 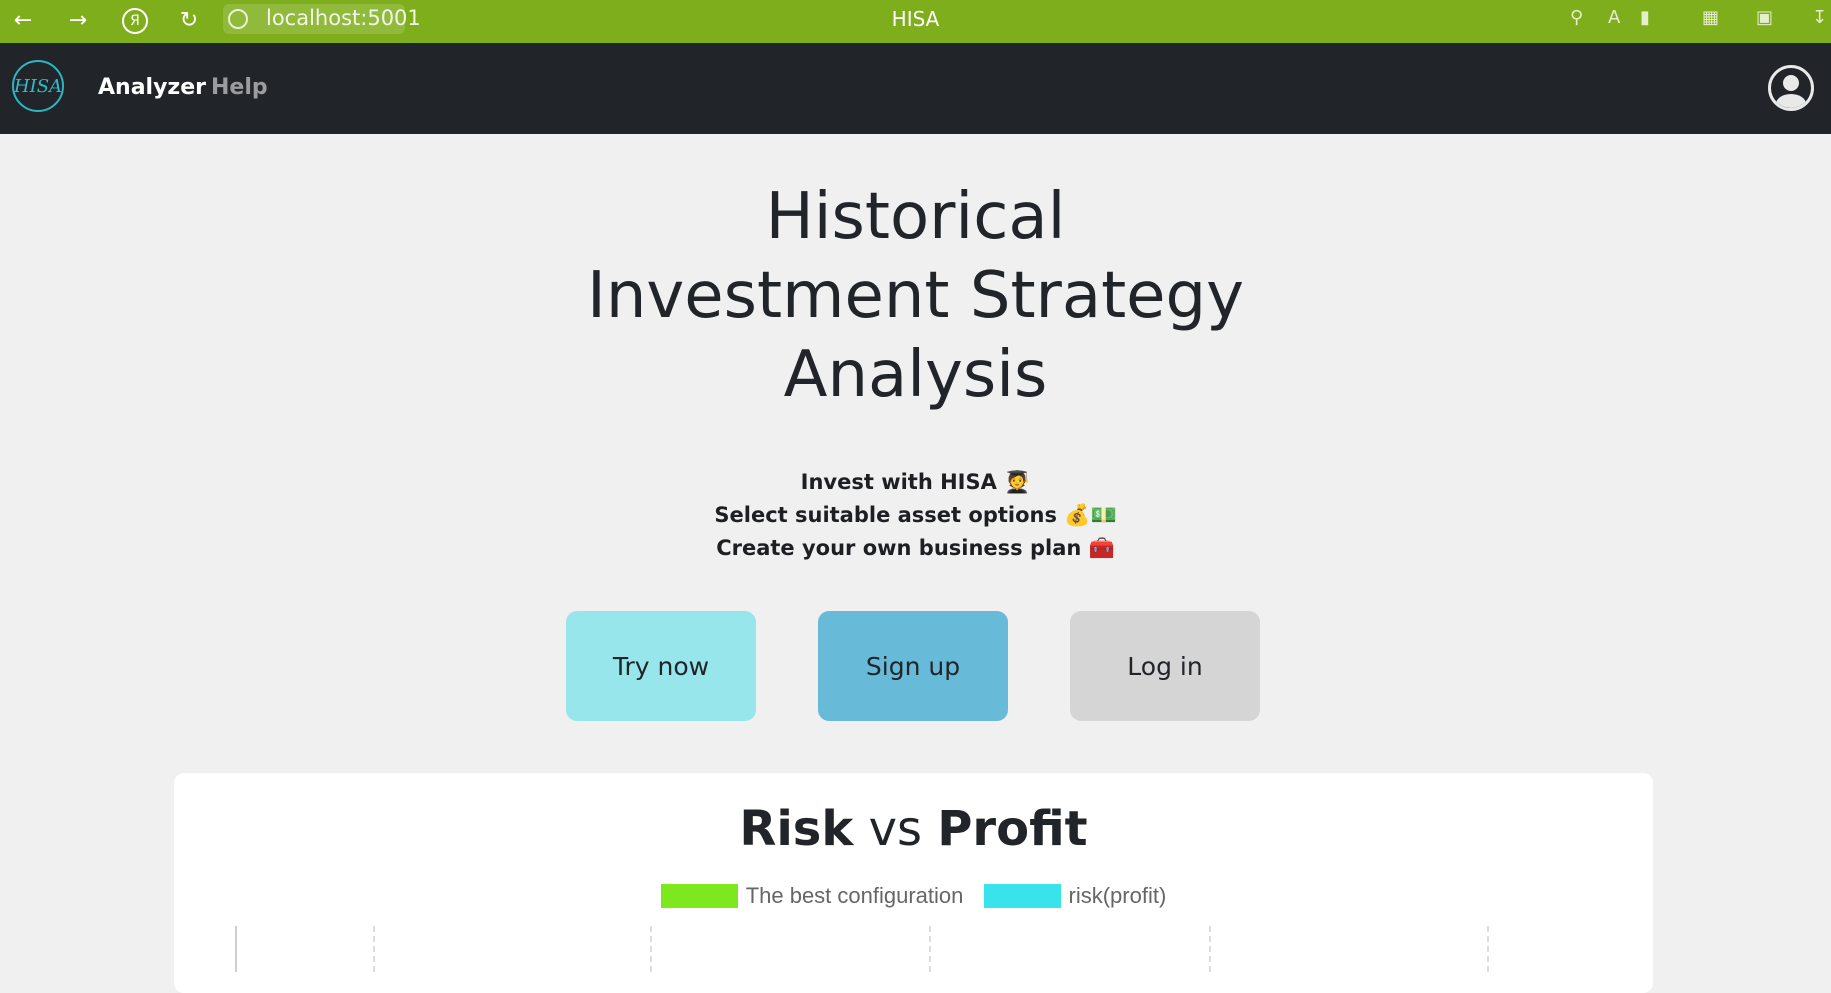 I want to click on sign-up-button: Sign up, so click(x=913, y=666).